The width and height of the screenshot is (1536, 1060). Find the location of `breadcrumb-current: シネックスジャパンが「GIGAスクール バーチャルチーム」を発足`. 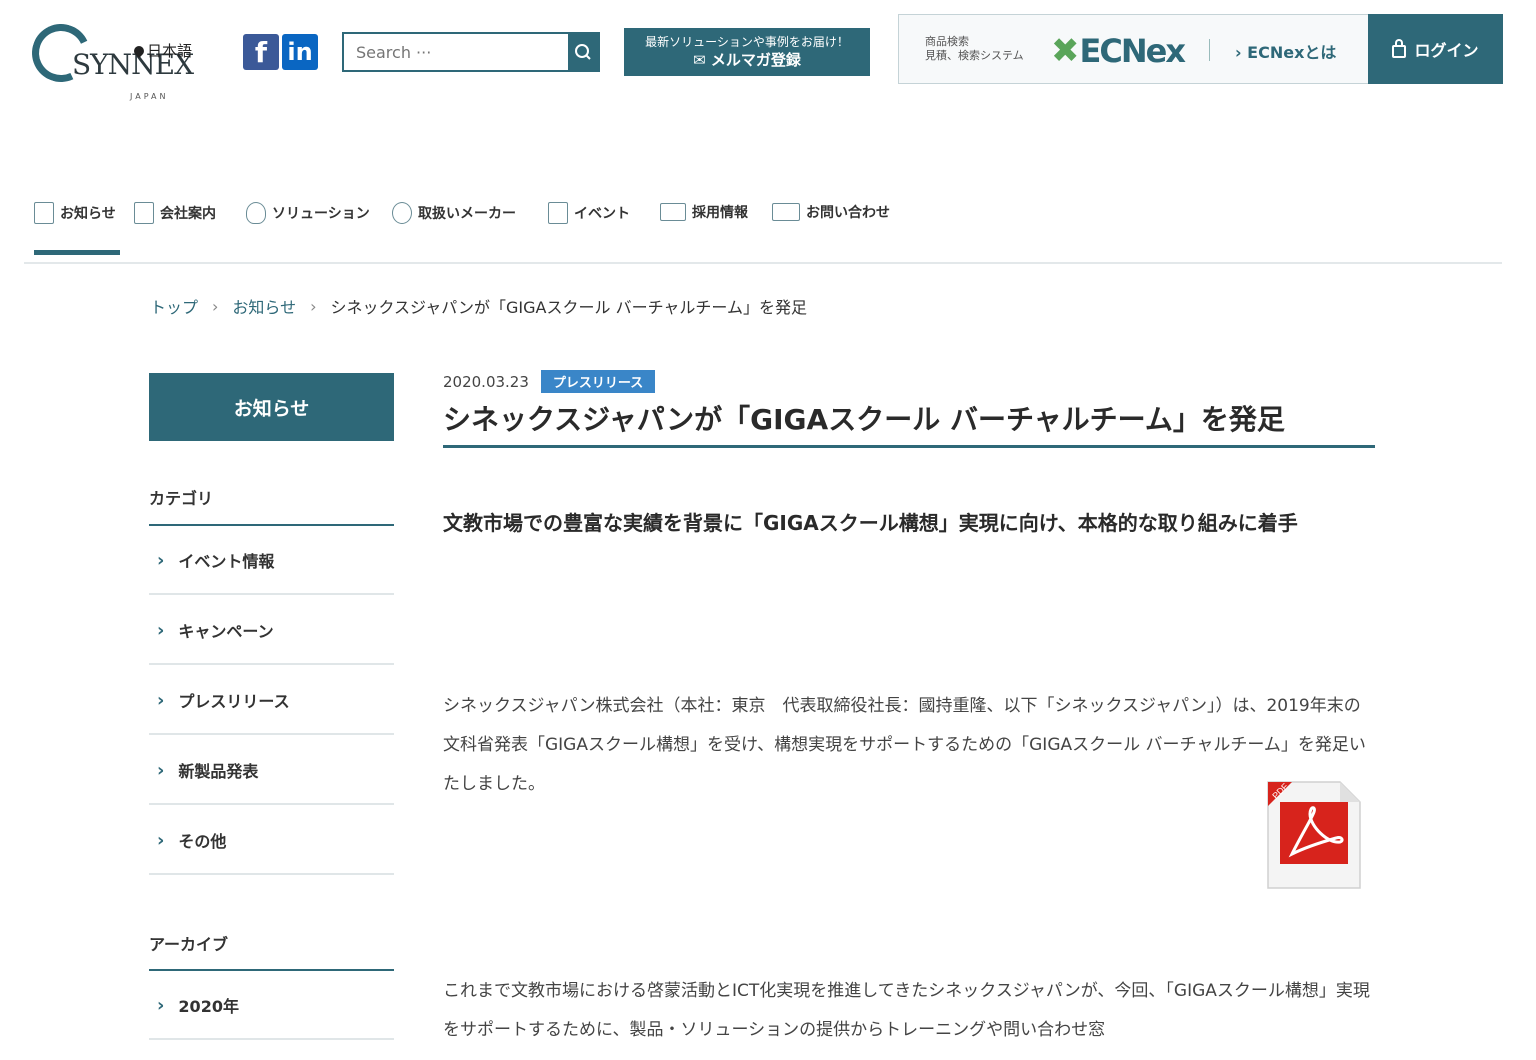

breadcrumb-current: シネックスジャパンが「GIGAスクール バーチャルチーム」を発足 is located at coordinates (568, 307).